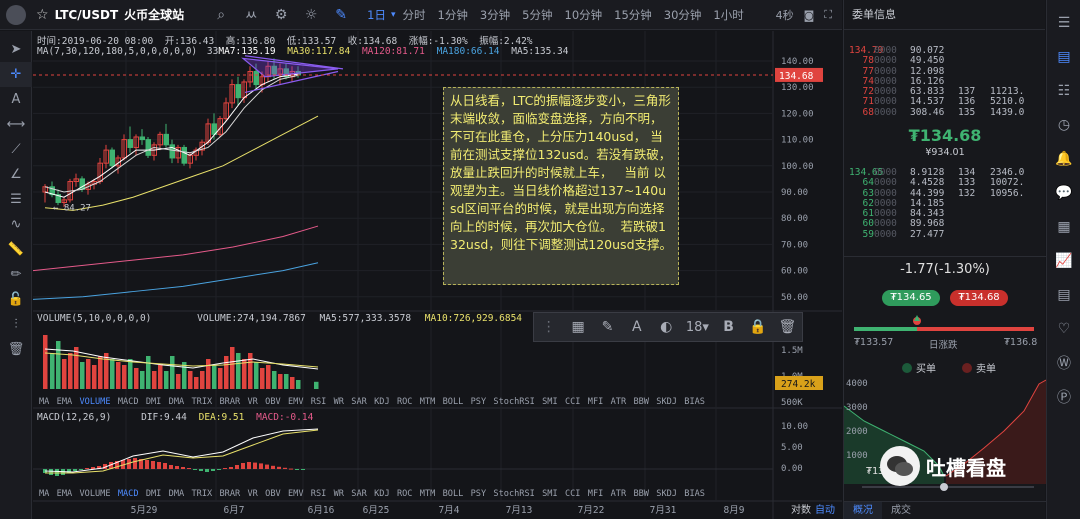 This screenshot has height=519, width=1080. I want to click on orderbook-icon: ▤, so click(1063, 57).